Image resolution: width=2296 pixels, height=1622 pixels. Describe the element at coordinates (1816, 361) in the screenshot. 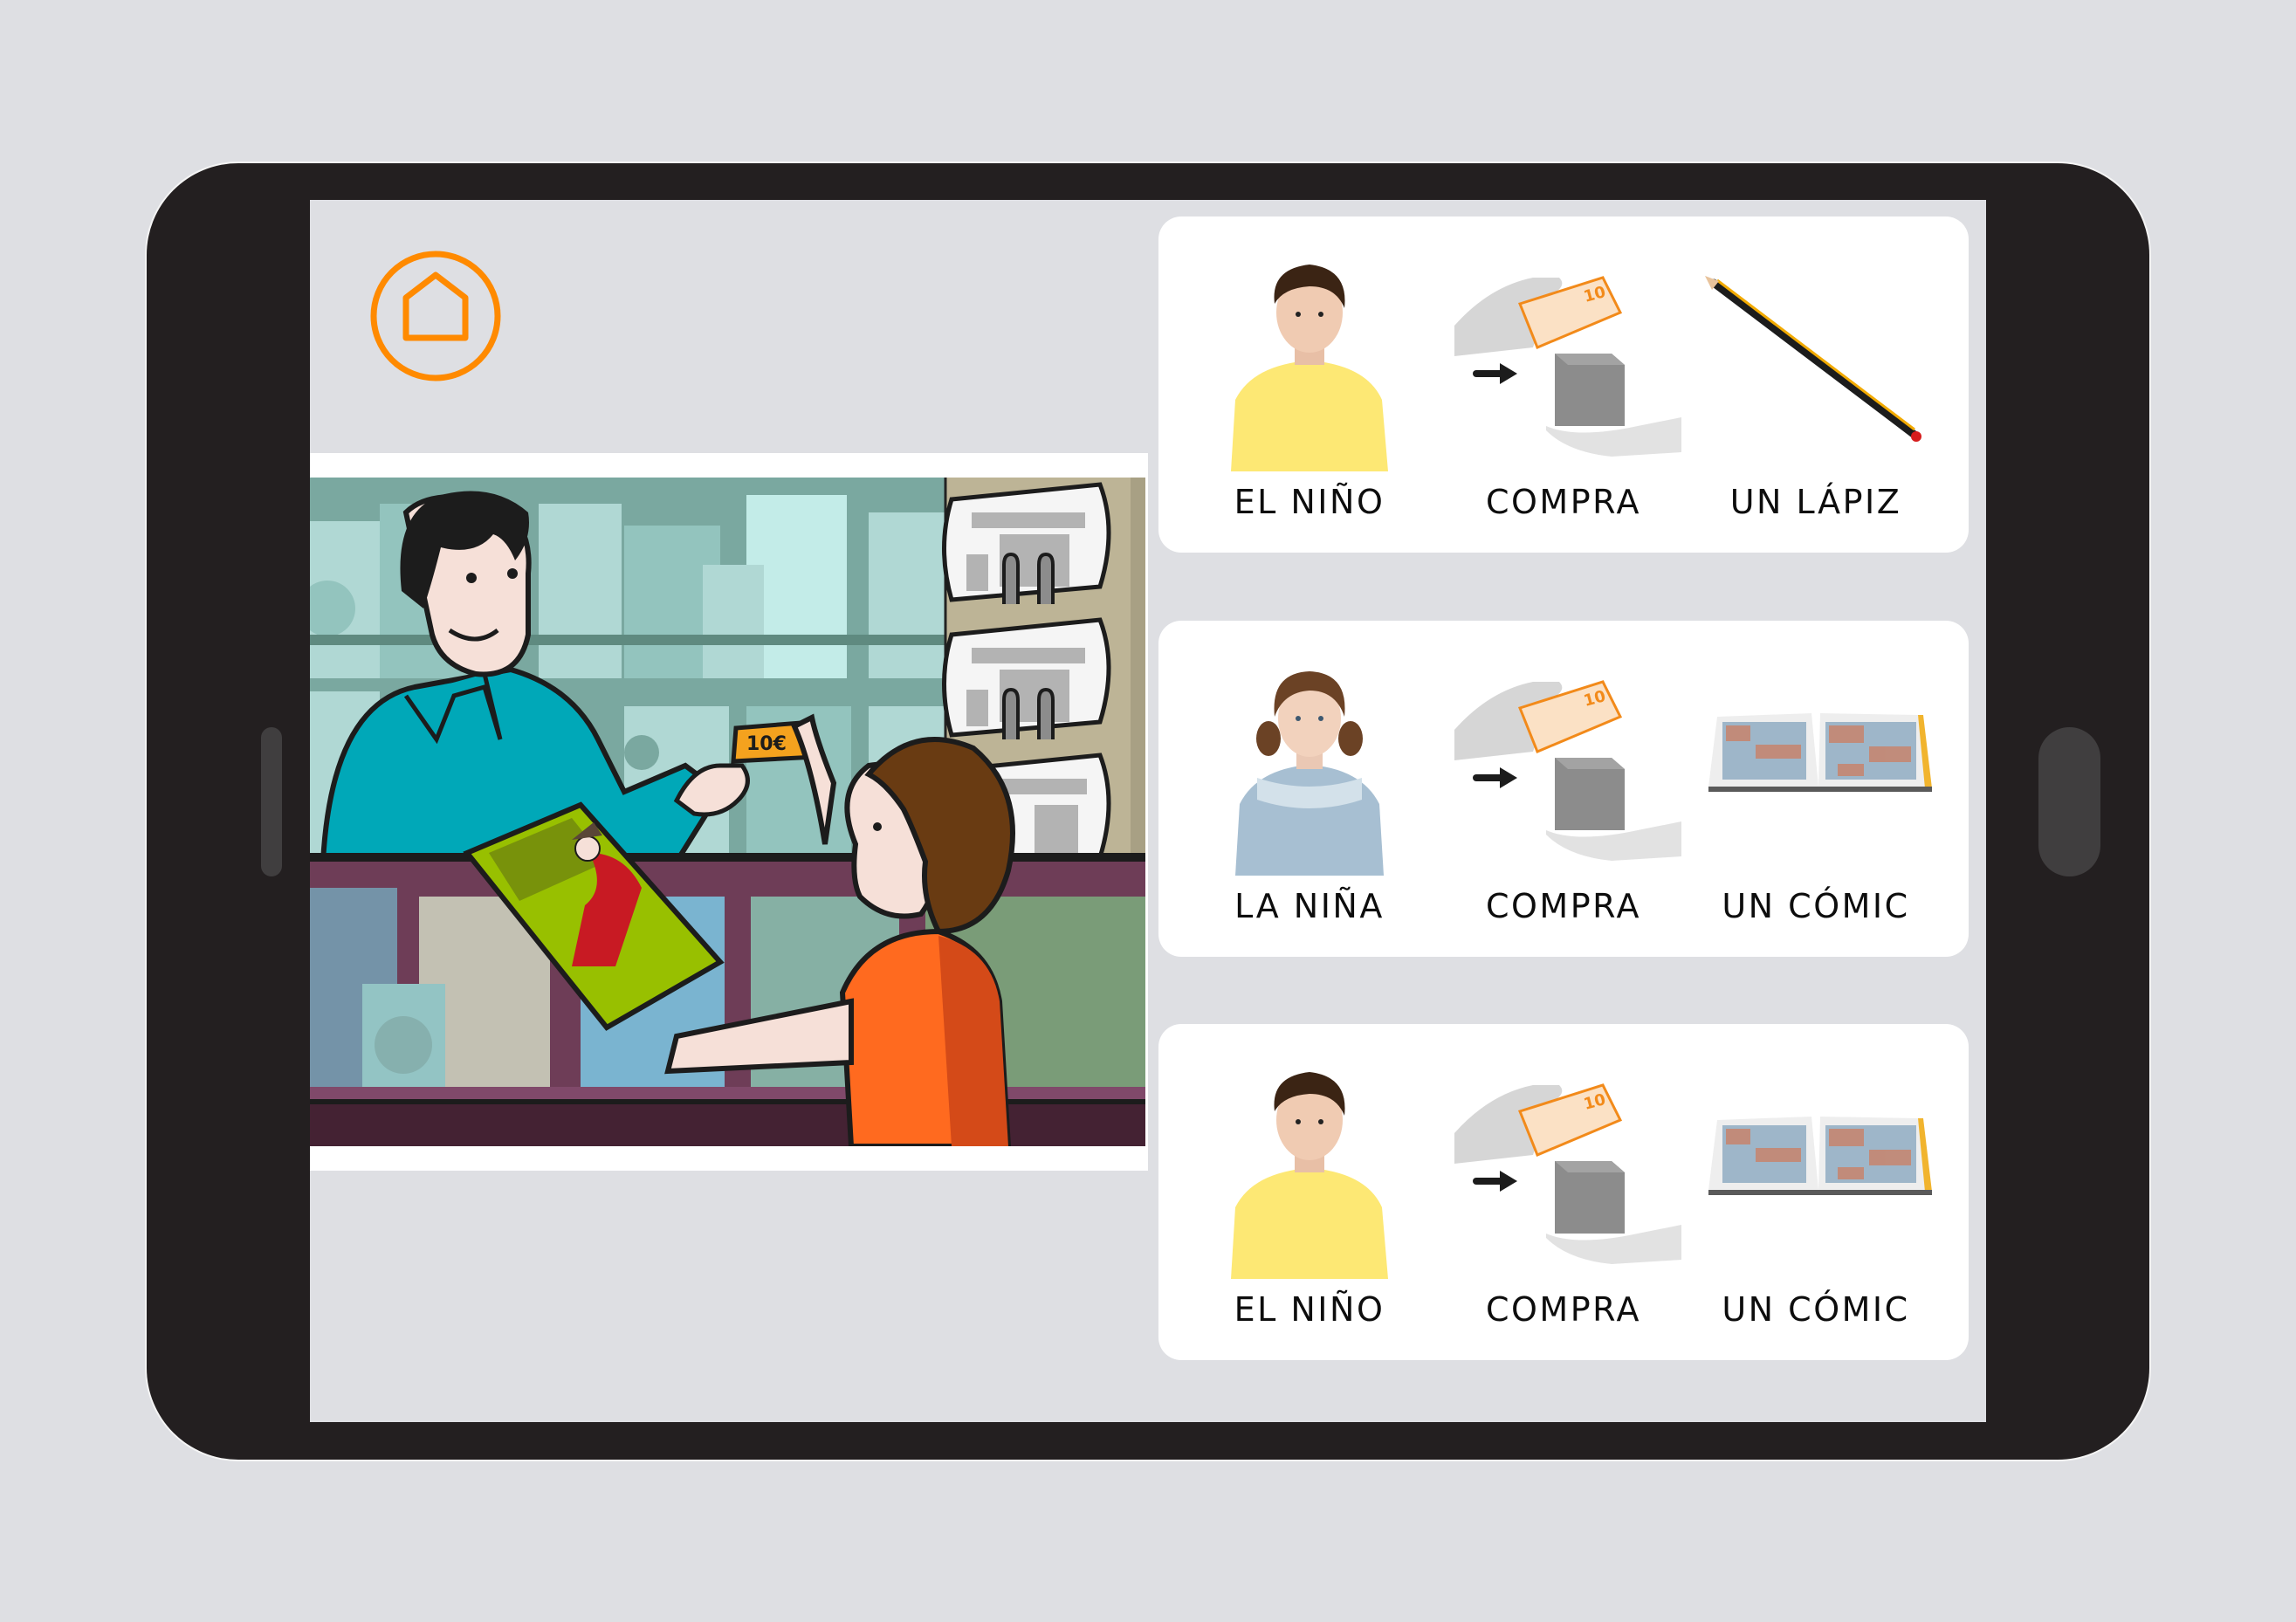

I see `pencil-photo` at that location.